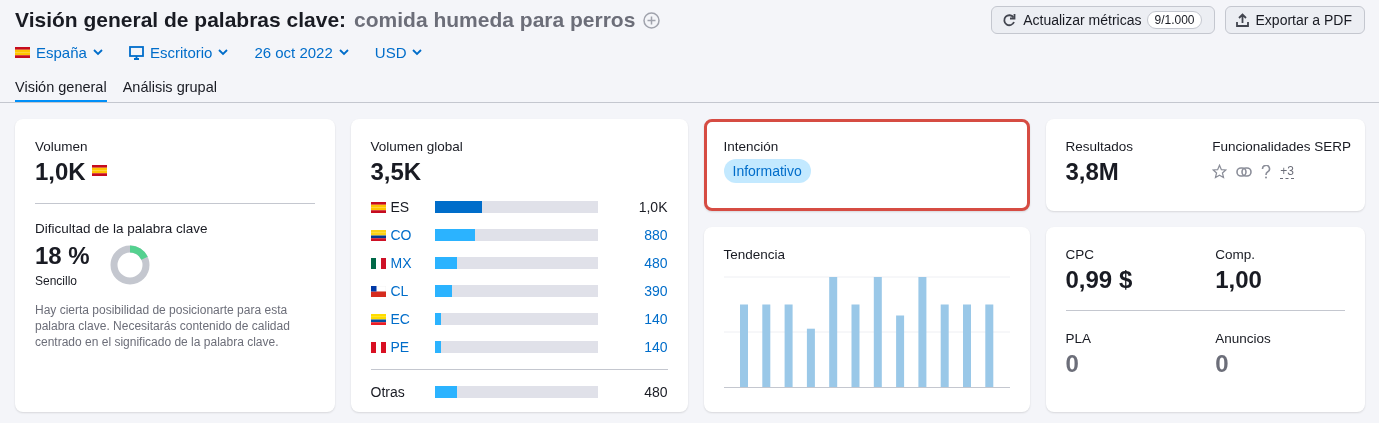  I want to click on filter-dropdown: España, so click(59, 52).